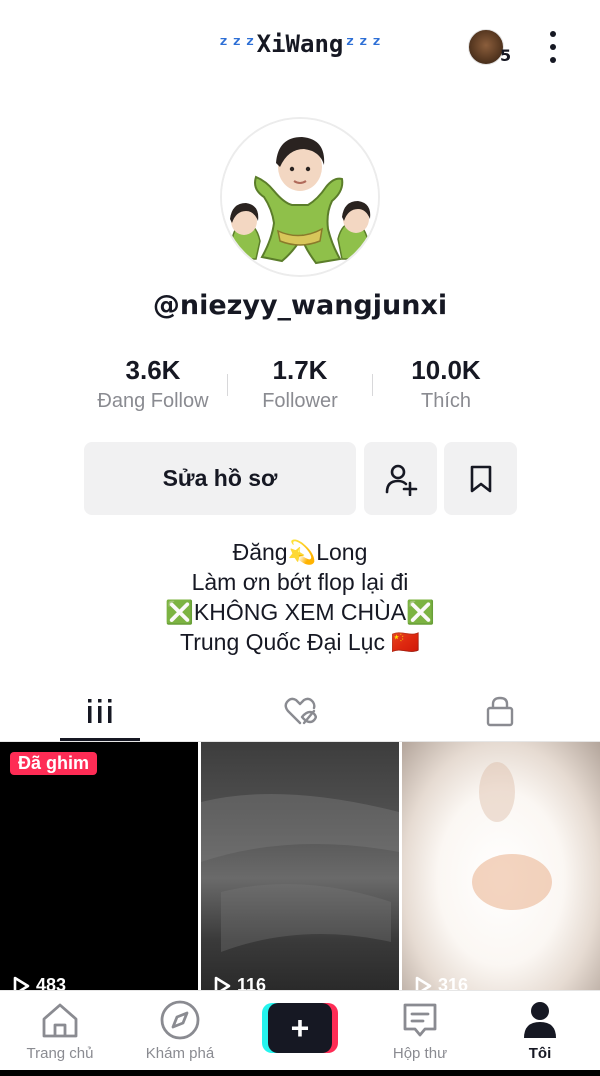 Image resolution: width=600 pixels, height=1076 pixels. What do you see at coordinates (300, 44) in the screenshot?
I see `title-text: XiWang` at bounding box center [300, 44].